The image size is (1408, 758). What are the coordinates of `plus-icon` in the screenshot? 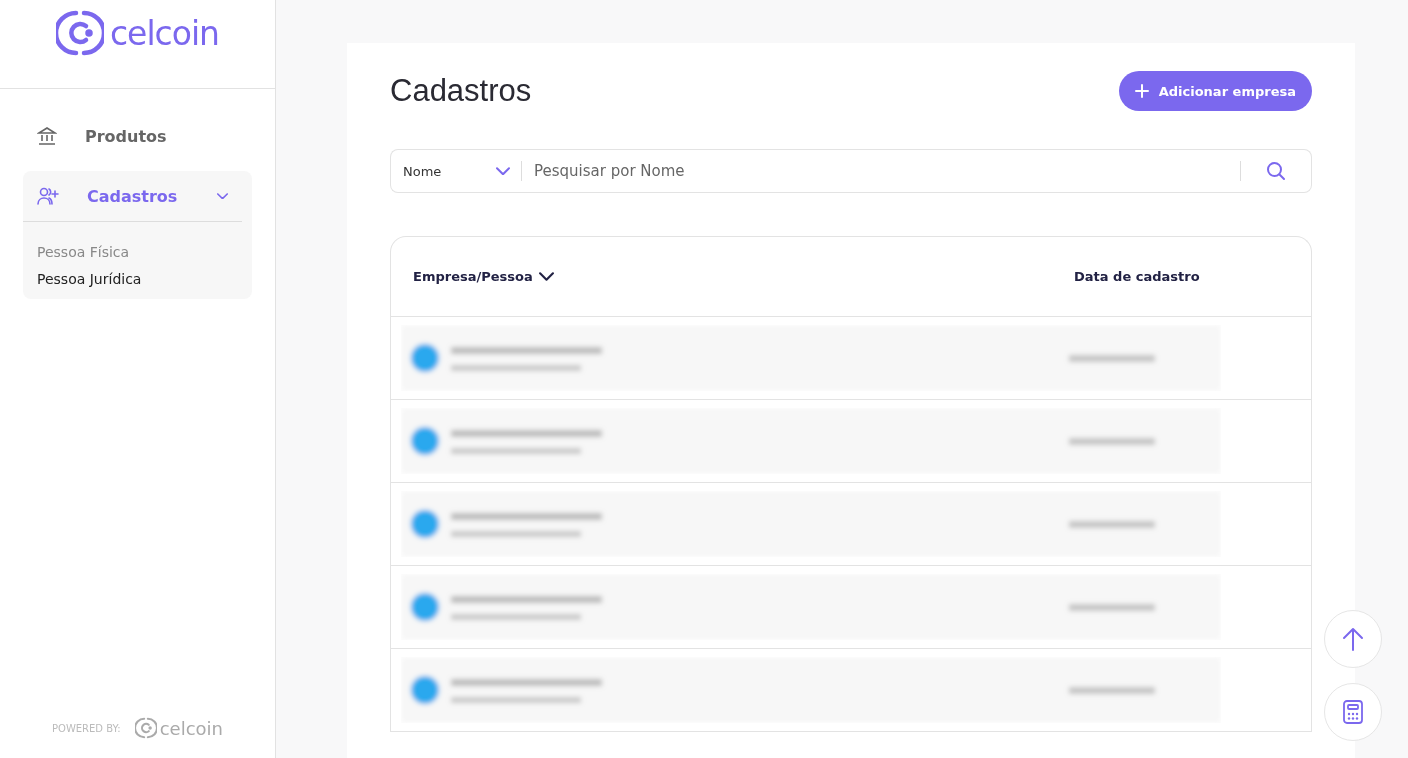 It's located at (1141, 91).